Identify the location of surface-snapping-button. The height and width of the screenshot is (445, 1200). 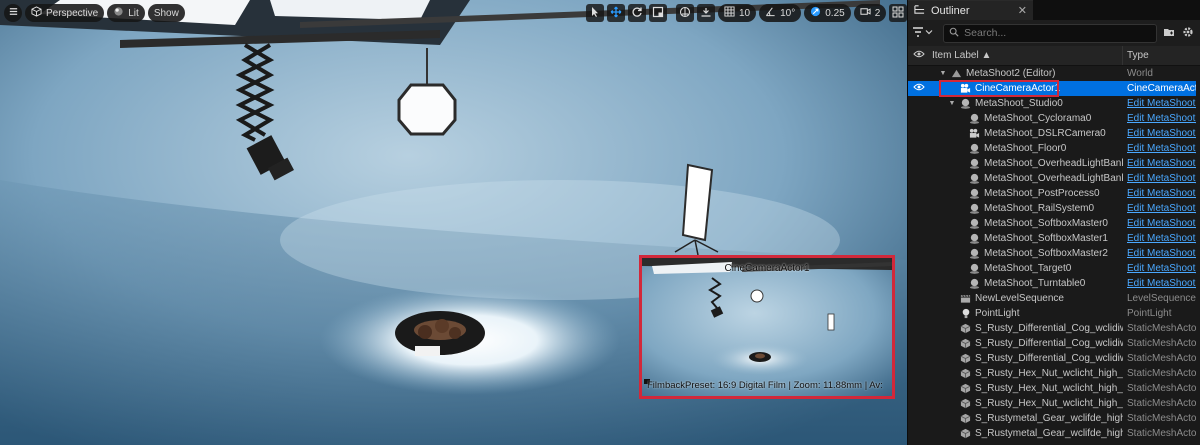
(706, 13).